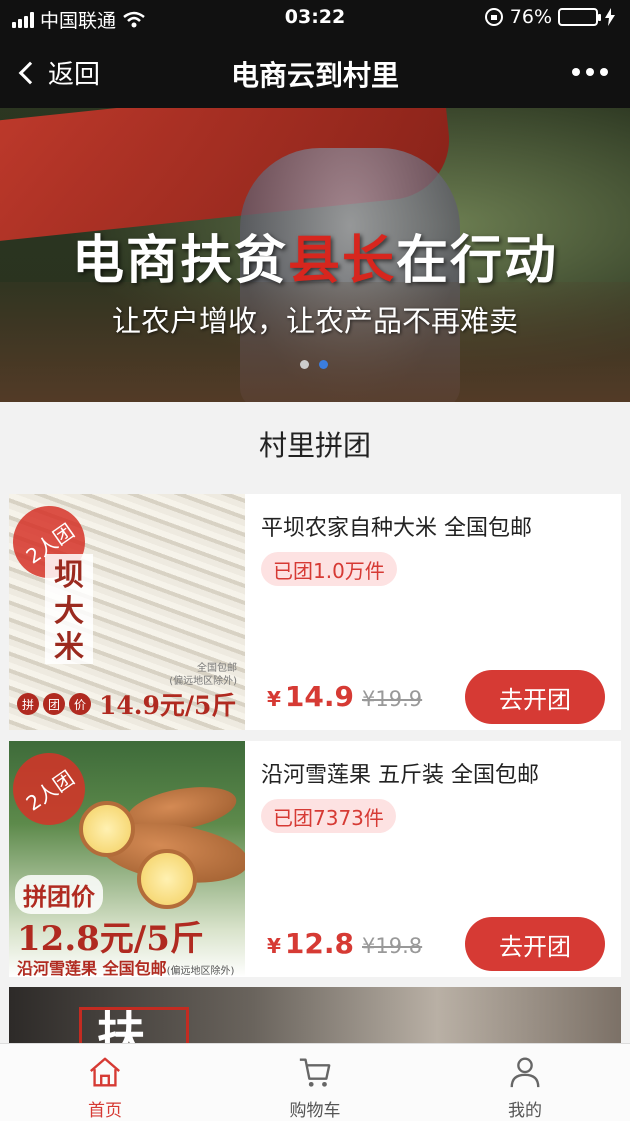 This screenshot has width=630, height=1121. What do you see at coordinates (179, 260) in the screenshot?
I see `banner-title-part1: 电商扶贫` at bounding box center [179, 260].